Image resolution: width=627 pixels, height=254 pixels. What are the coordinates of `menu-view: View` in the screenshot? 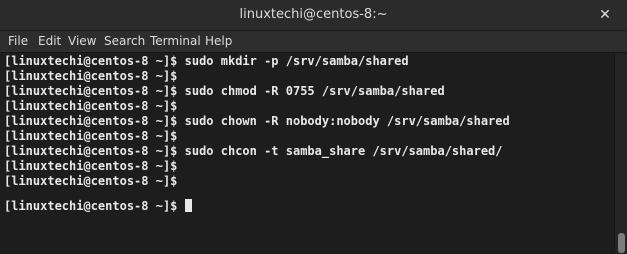 It's located at (82, 41).